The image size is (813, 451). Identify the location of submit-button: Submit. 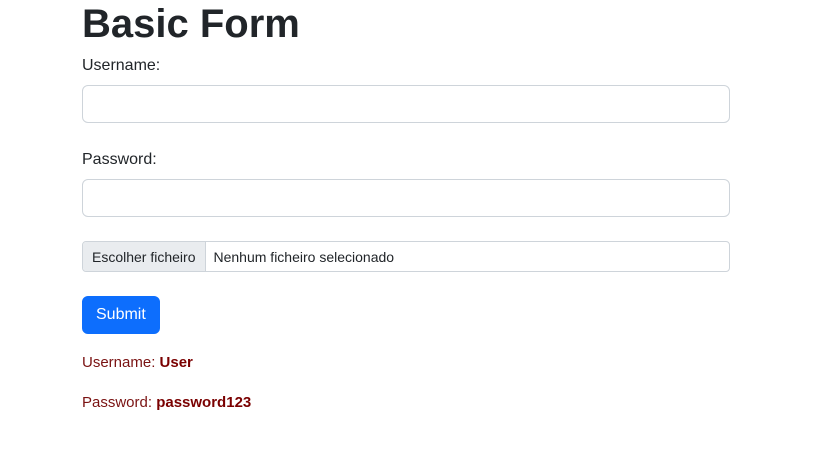
(121, 315).